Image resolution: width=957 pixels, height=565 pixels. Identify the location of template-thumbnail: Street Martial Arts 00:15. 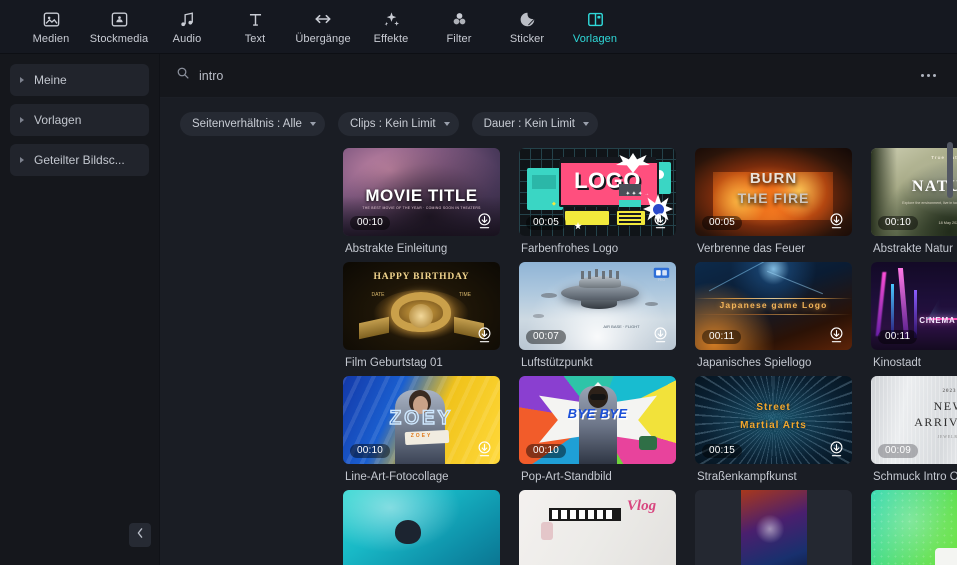
(773, 420).